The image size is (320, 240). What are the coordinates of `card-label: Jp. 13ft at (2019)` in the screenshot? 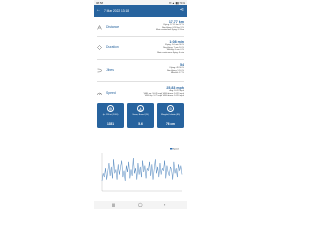 It's located at (110, 115).